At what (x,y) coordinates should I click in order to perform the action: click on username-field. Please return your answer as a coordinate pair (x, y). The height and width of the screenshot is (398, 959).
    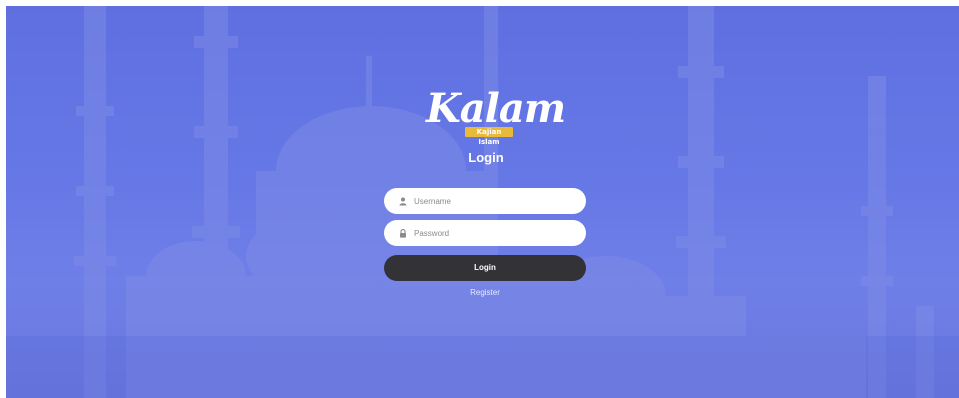
    Looking at the image, I should click on (485, 201).